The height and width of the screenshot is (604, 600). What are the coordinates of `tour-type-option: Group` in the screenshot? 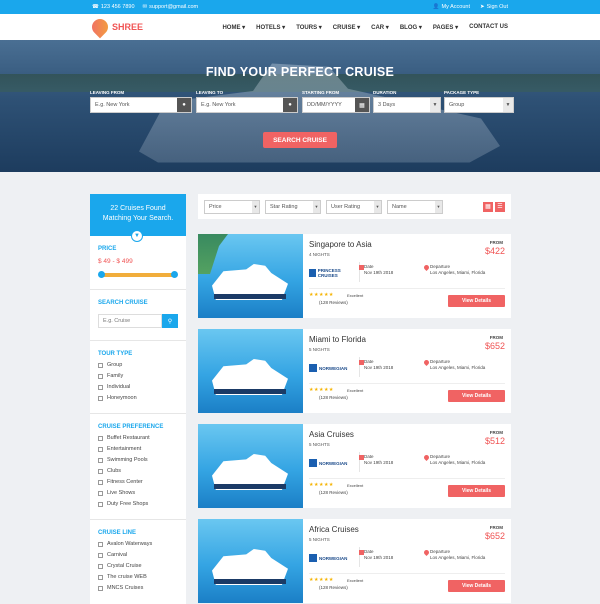 It's located at (138, 365).